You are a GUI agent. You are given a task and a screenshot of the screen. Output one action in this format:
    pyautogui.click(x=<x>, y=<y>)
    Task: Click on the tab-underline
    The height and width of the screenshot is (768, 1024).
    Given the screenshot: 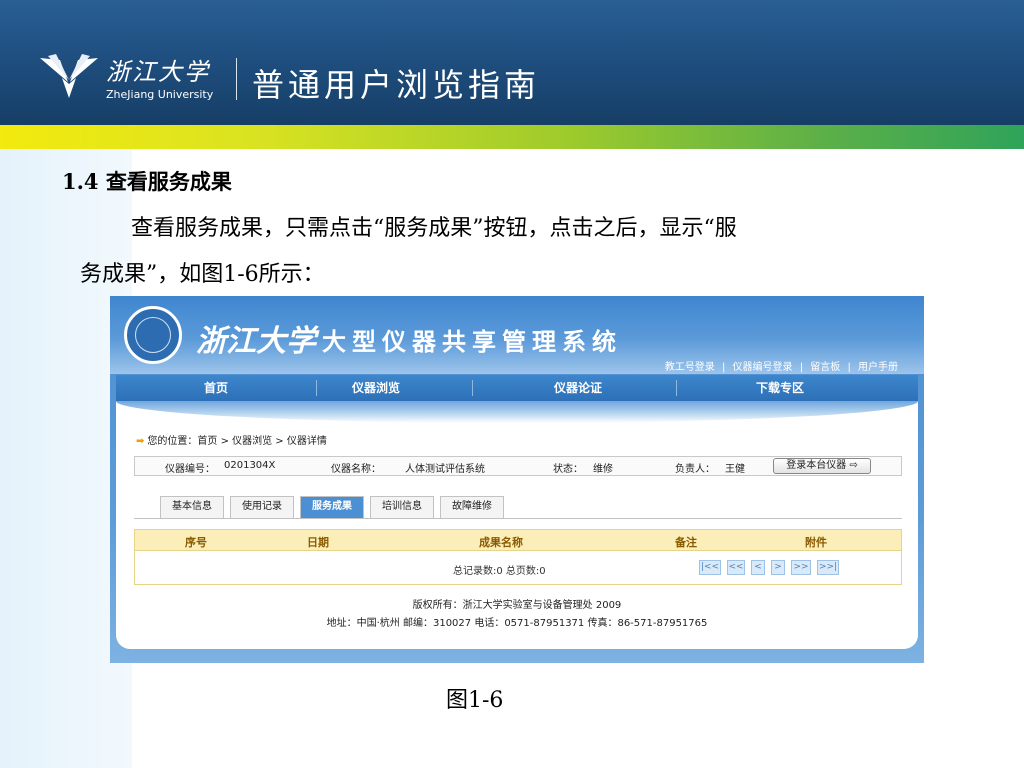 What is the action you would take?
    pyautogui.click(x=518, y=518)
    